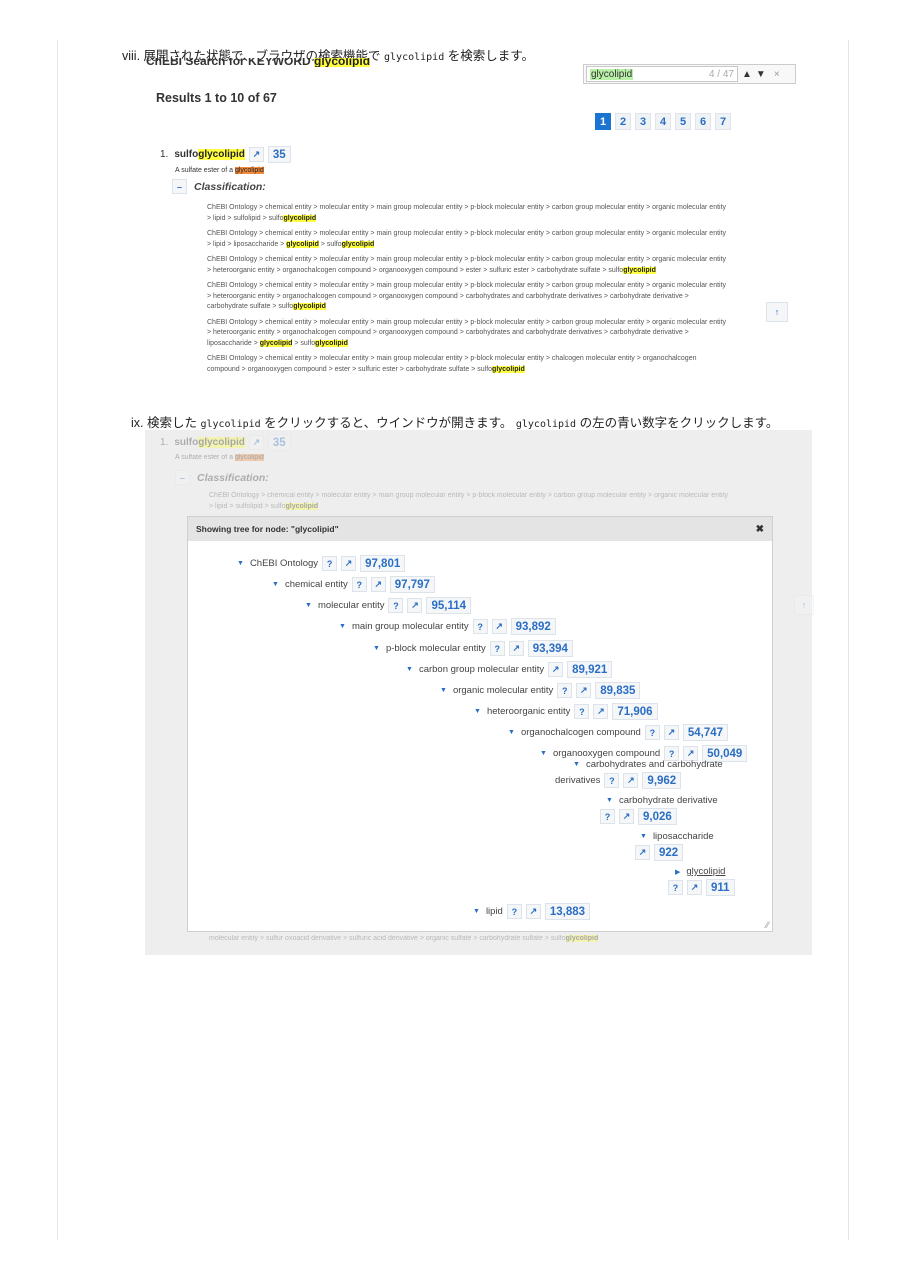  What do you see at coordinates (721, 74) in the screenshot?
I see `find-match-count: 4 / 47` at bounding box center [721, 74].